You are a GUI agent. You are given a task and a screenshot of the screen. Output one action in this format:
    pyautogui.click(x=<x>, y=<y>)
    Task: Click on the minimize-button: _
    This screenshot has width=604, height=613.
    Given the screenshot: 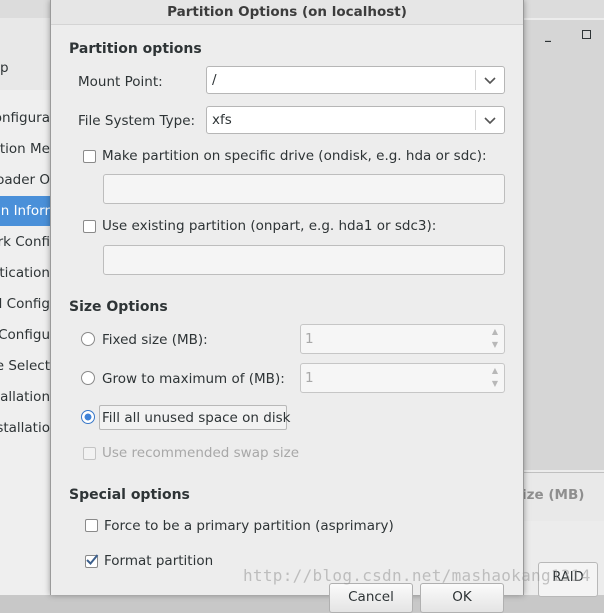 What is the action you would take?
    pyautogui.click(x=548, y=35)
    